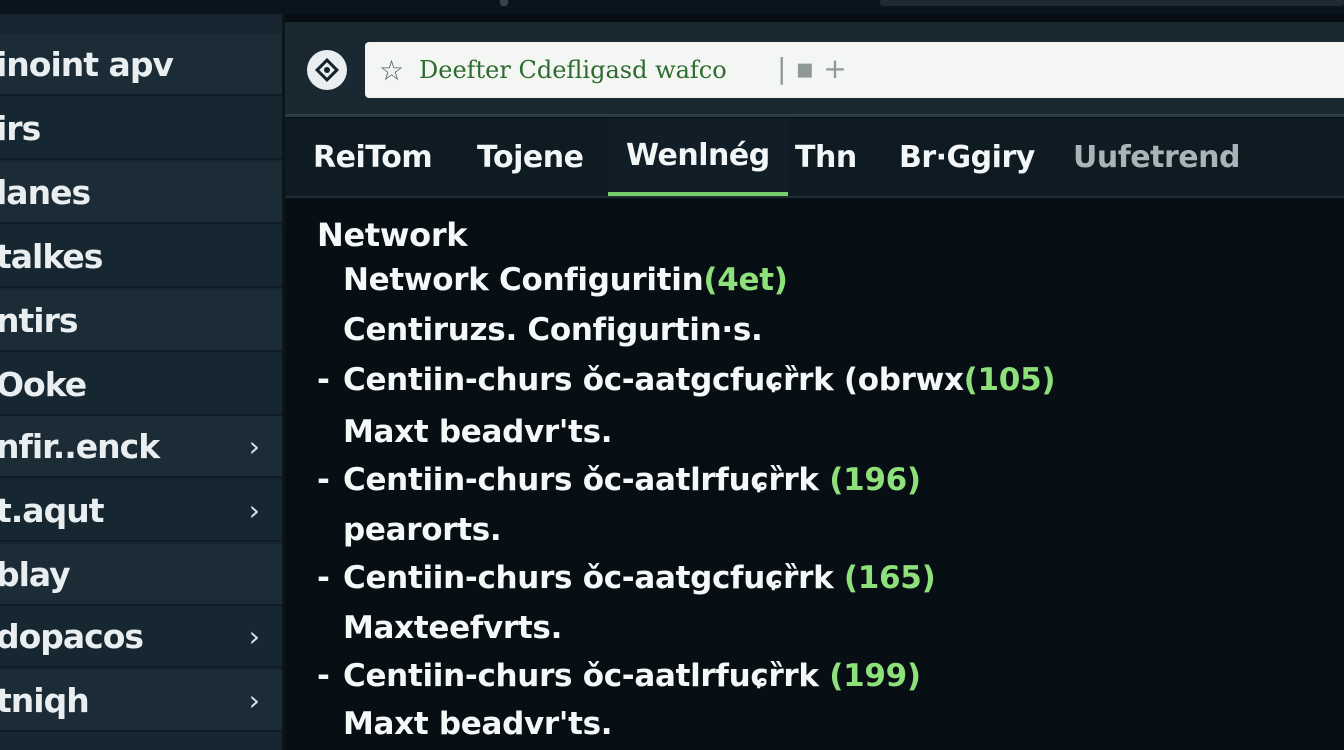 This screenshot has width=1344, height=750. I want to click on tab-brgiry: Br·Ggiry, so click(967, 157).